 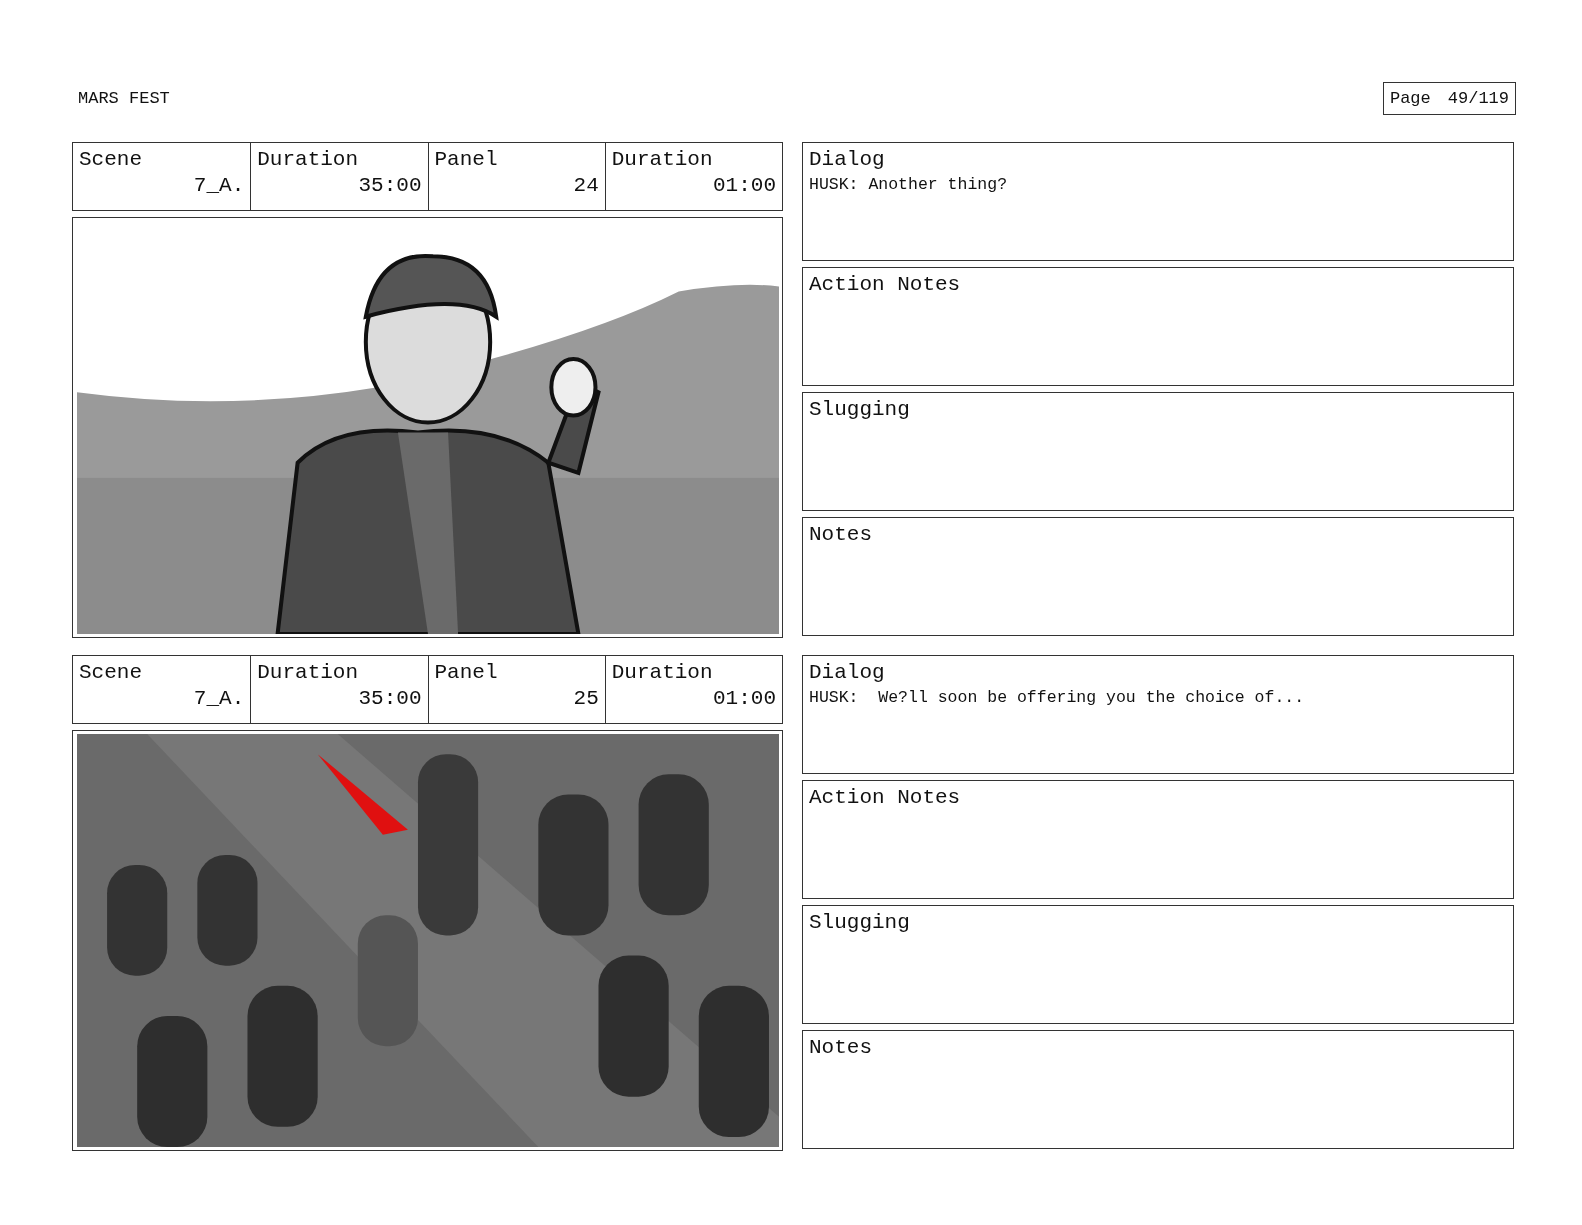 I want to click on document-title: MARS FEST, so click(x=124, y=98).